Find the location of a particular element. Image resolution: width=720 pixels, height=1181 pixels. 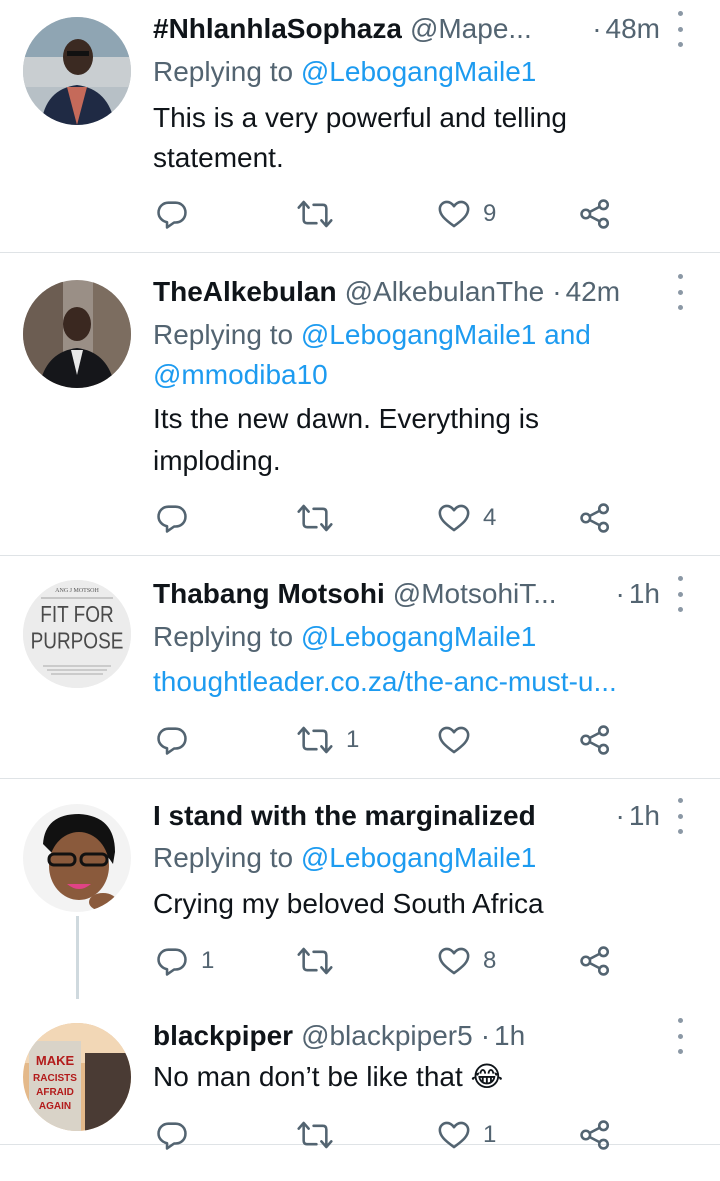

tweet-header: I stand with the marginalized · 1h is located at coordinates (406, 816).